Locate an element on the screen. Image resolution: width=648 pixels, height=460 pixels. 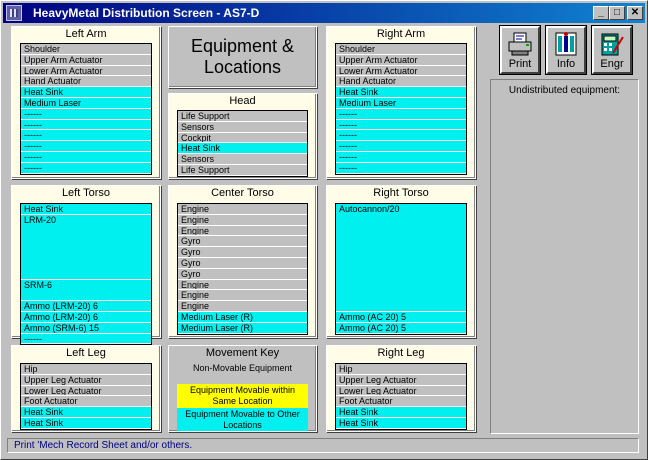
slot-item: Ammo (SRM-6) 15 is located at coordinates (86, 328).